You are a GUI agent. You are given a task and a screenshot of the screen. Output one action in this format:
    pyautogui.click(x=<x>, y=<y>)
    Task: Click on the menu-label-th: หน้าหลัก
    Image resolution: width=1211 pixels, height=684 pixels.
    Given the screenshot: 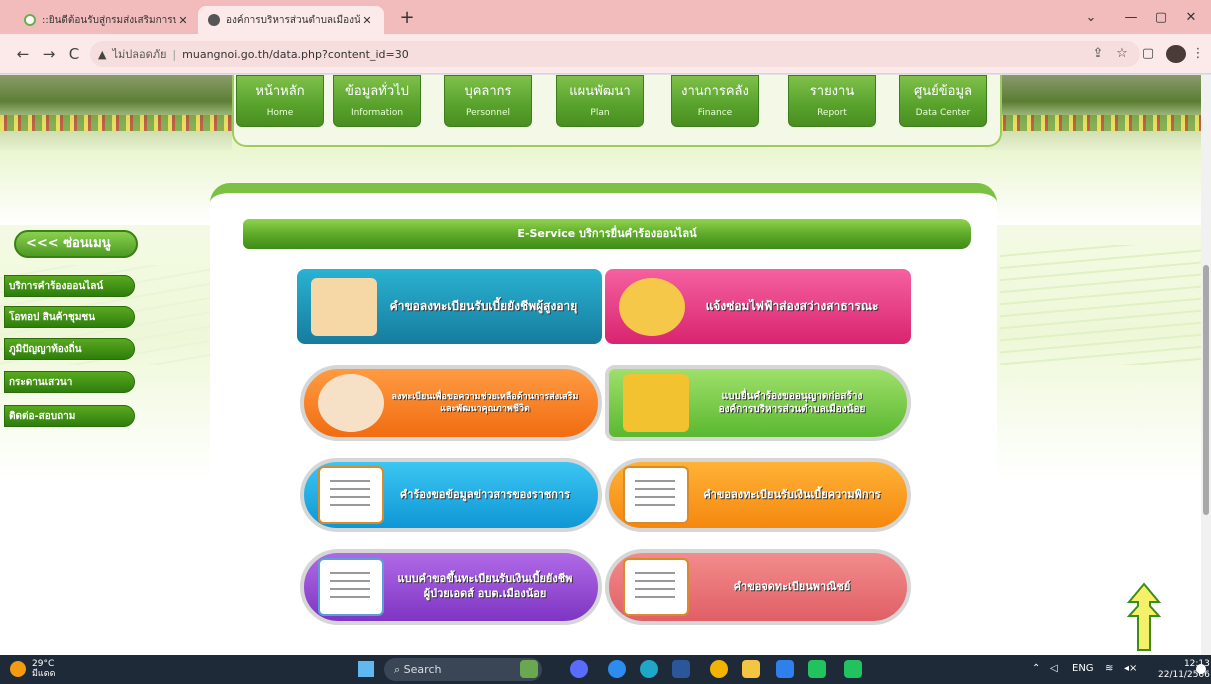 What is the action you would take?
    pyautogui.click(x=280, y=91)
    